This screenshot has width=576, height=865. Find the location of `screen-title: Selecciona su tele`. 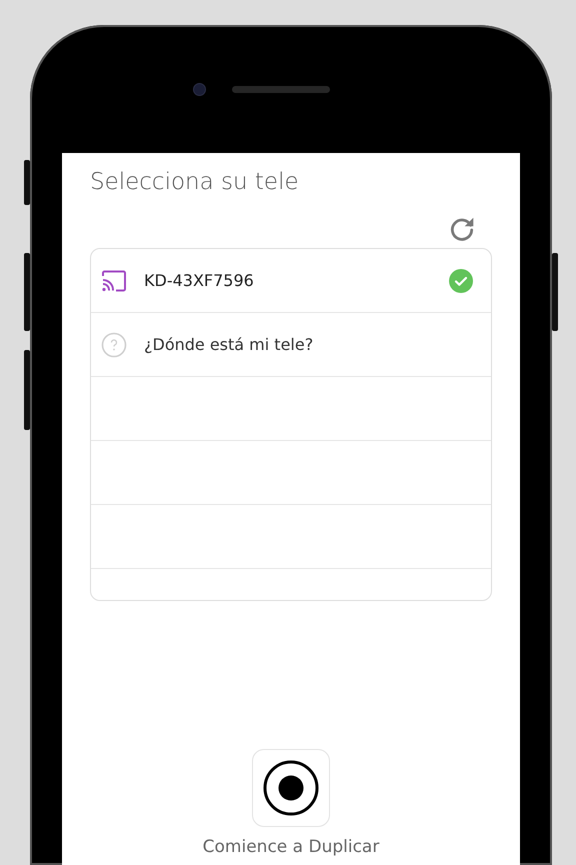

screen-title: Selecciona su tele is located at coordinates (195, 182).